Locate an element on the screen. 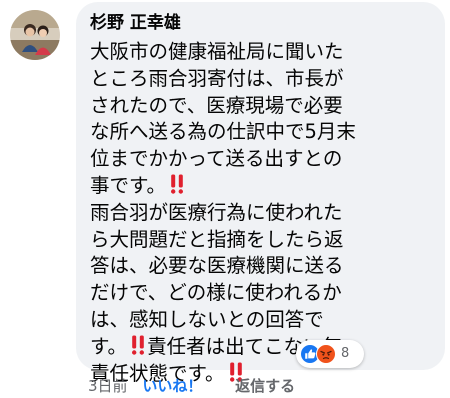 The image size is (450, 398). reaction-summary: 8 is located at coordinates (330, 354).